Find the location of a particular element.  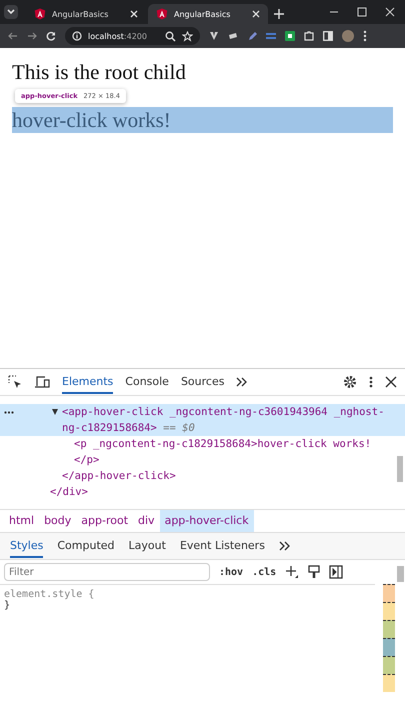

tab-search-button is located at coordinates (11, 12).